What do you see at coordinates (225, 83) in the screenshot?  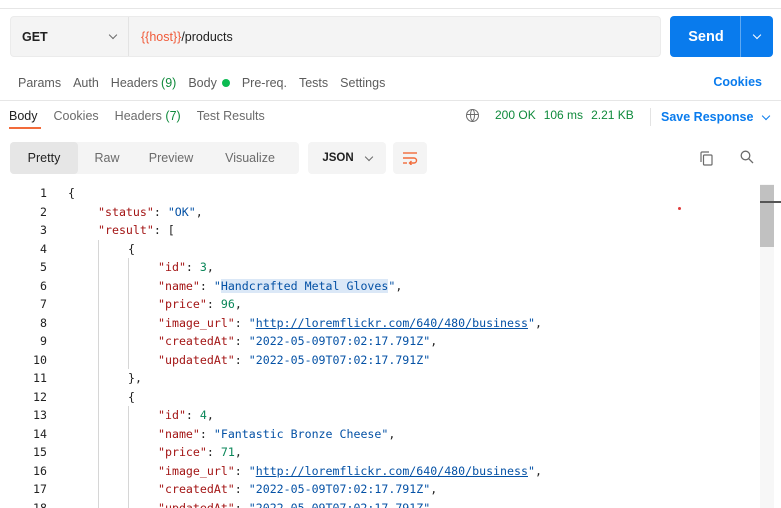 I see `body-indicator-dot` at bounding box center [225, 83].